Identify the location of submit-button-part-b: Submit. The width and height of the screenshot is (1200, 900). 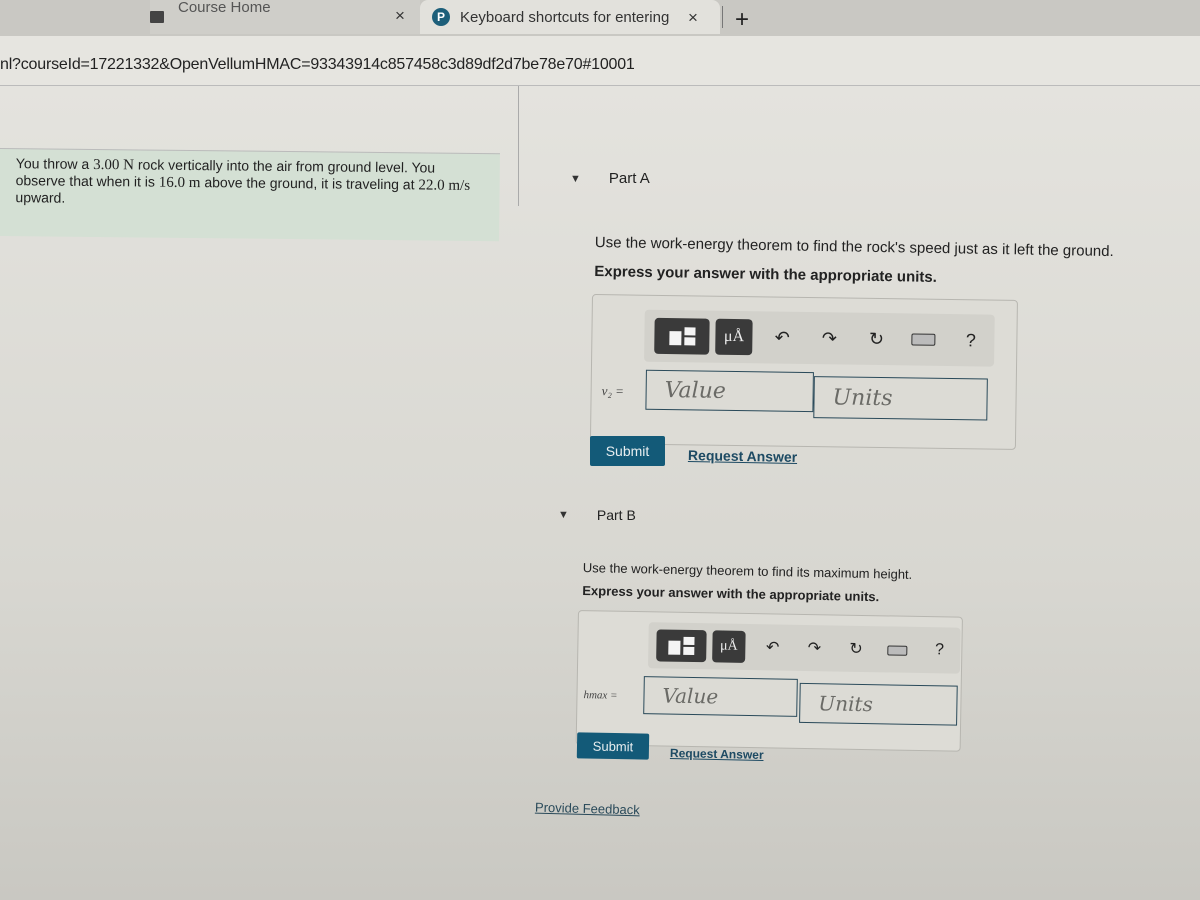
(613, 746).